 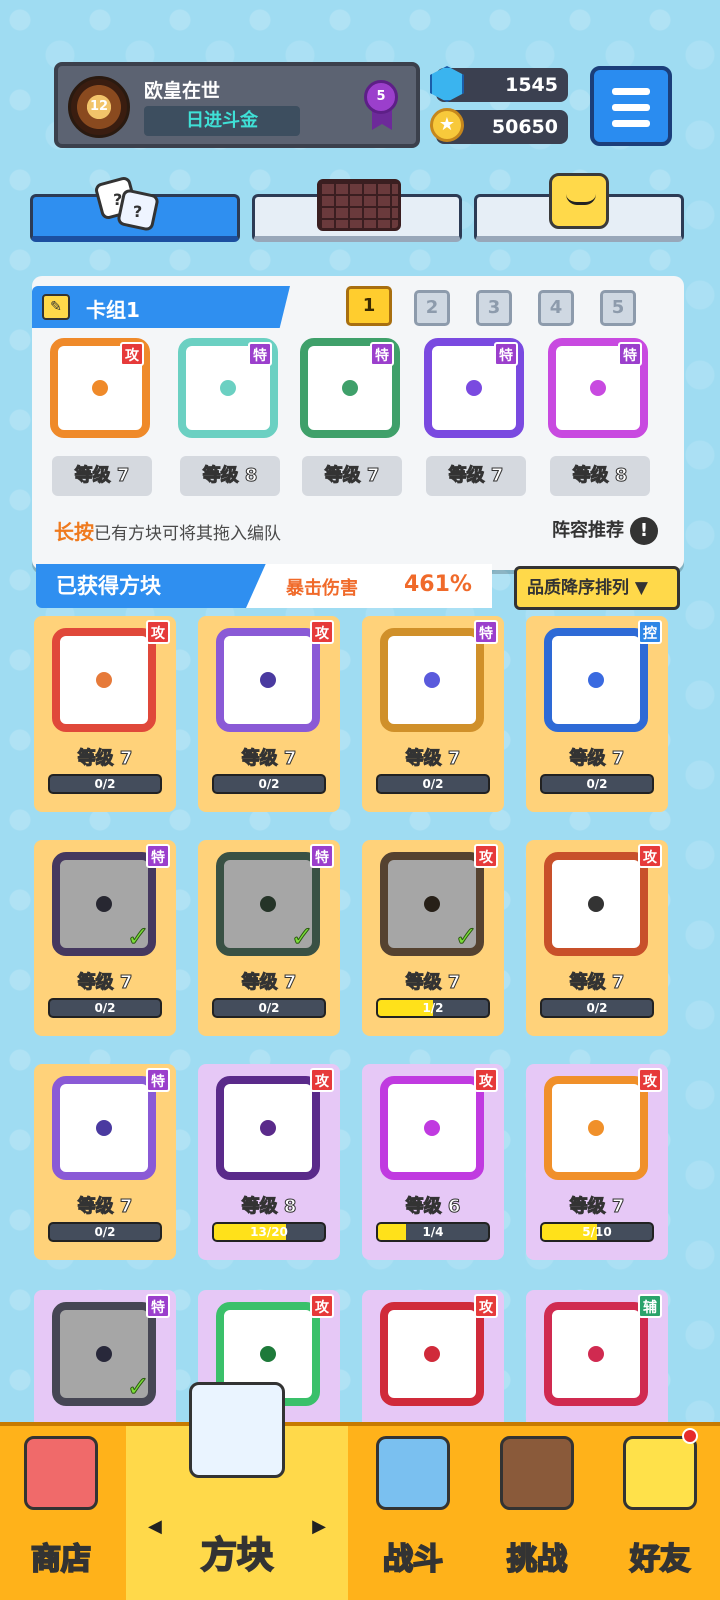 I want to click on lineup-recommend-button: 阵容推荐!, so click(x=605, y=530).